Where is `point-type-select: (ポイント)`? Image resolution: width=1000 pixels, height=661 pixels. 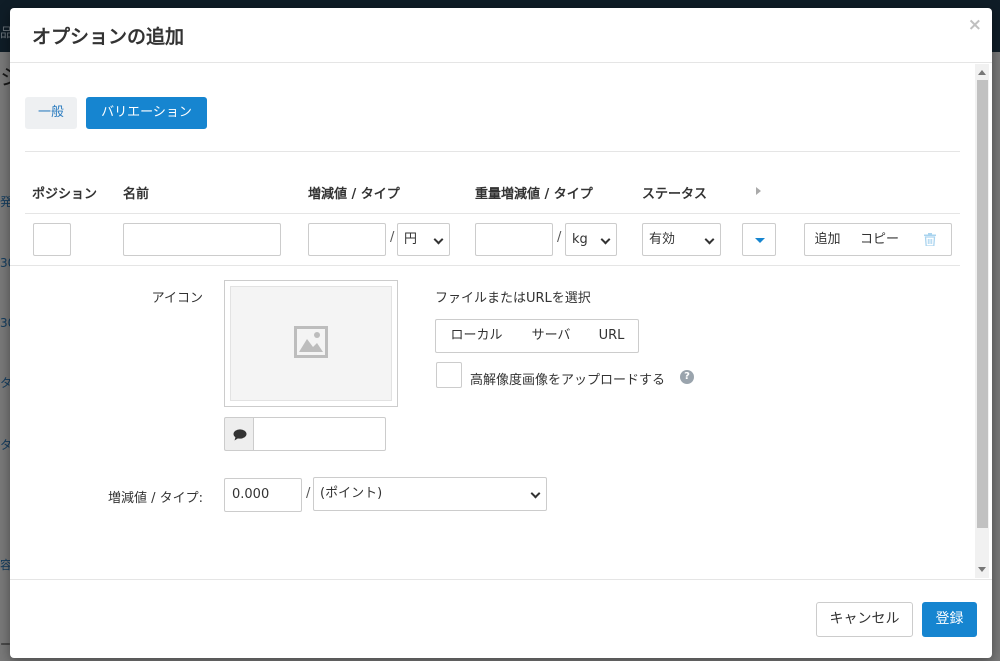 point-type-select: (ポイント) is located at coordinates (430, 494).